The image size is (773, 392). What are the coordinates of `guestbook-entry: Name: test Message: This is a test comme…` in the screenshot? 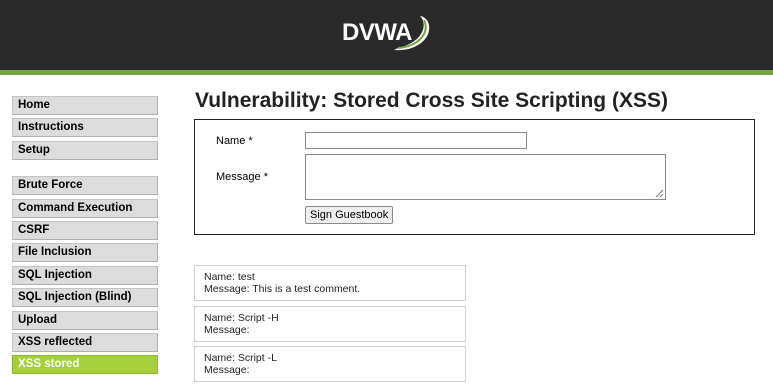 It's located at (330, 283).